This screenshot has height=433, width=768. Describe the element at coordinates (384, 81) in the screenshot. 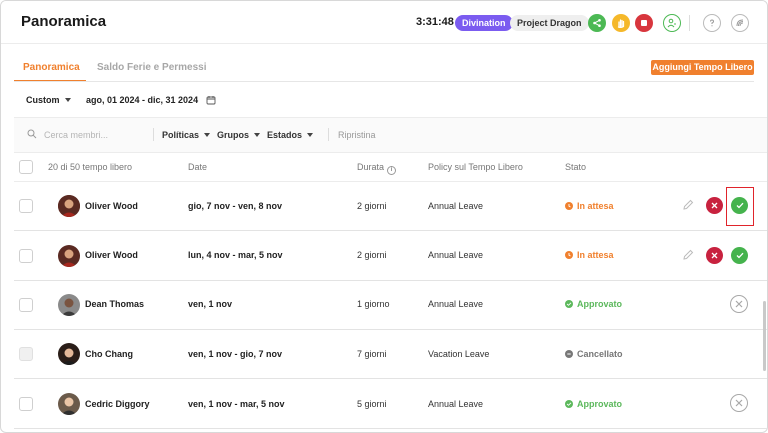

I see `tabs-divider` at that location.